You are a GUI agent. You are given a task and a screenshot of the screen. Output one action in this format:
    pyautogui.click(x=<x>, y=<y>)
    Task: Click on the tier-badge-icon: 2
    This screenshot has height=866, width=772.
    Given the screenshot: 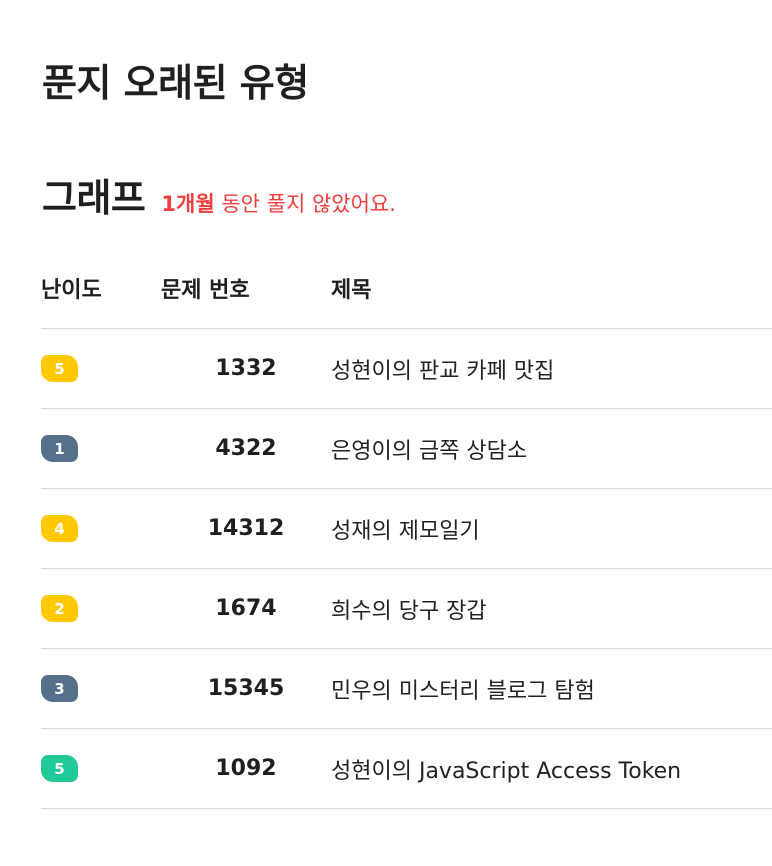 What is the action you would take?
    pyautogui.click(x=59, y=608)
    